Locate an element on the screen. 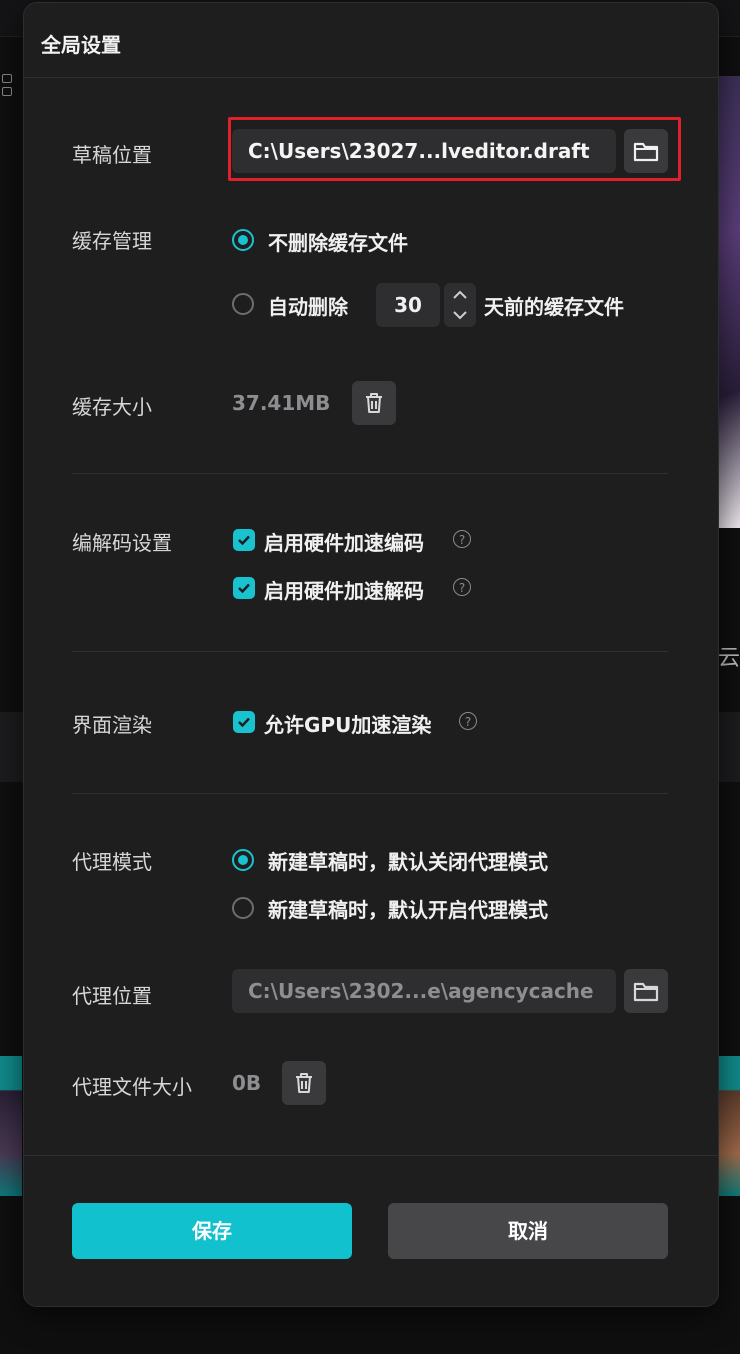 The width and height of the screenshot is (740, 1354). cache-size-label: 缓存大小 is located at coordinates (112, 407).